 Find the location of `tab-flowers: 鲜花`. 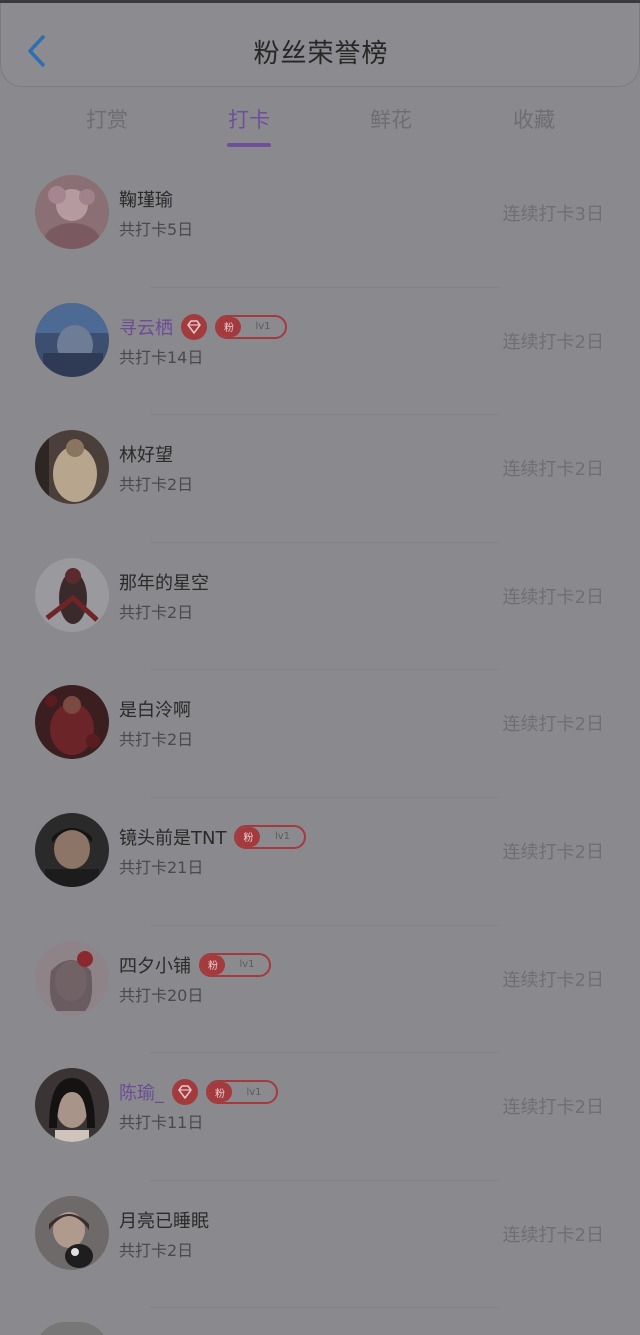

tab-flowers: 鲜花 is located at coordinates (391, 125).